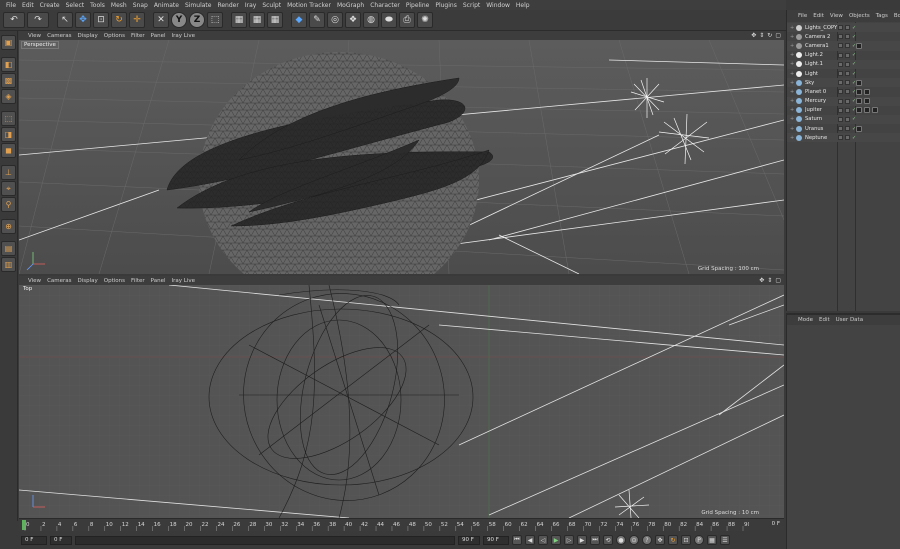  What do you see at coordinates (471, 5) in the screenshot?
I see `menu-script: Script` at bounding box center [471, 5].